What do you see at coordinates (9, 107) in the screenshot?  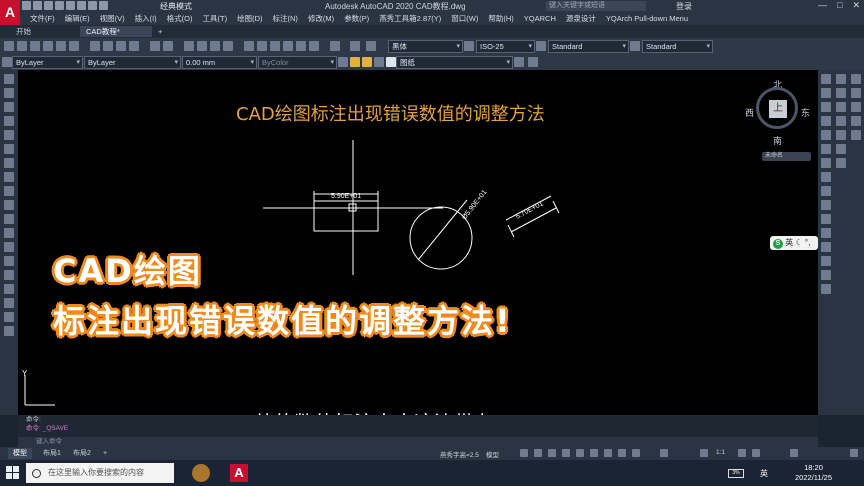 I see `polyline-icon` at bounding box center [9, 107].